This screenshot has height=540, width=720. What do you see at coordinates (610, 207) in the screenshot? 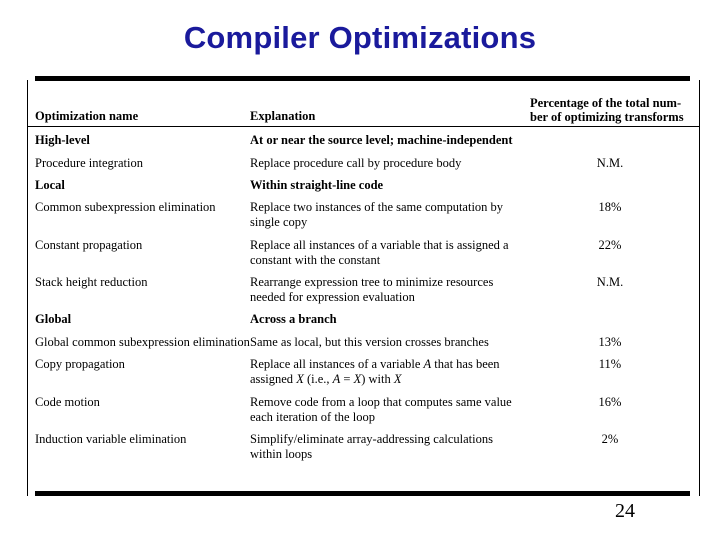
I see `cell-percentage: 18%` at bounding box center [610, 207].